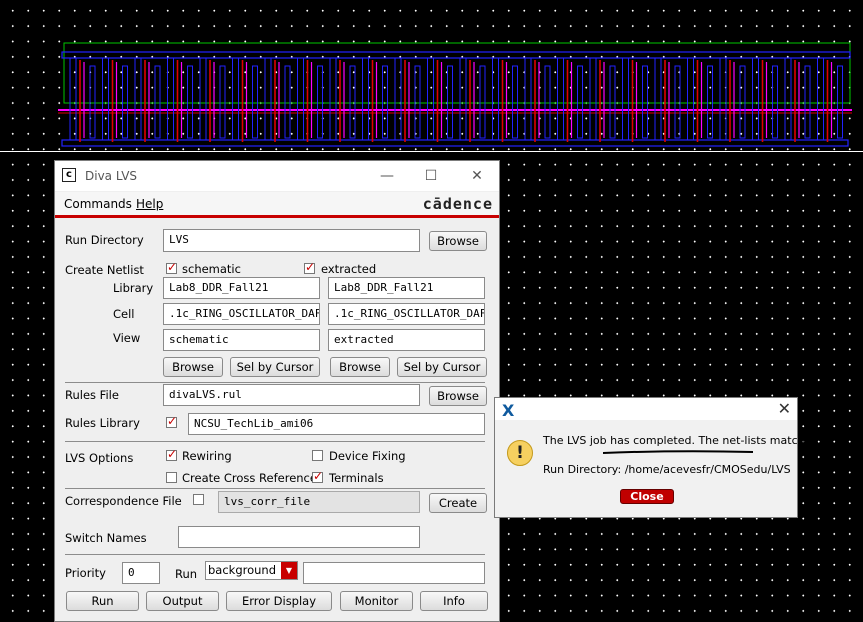 The height and width of the screenshot is (622, 863). I want to click on terminals-checkbox, so click(317, 476).